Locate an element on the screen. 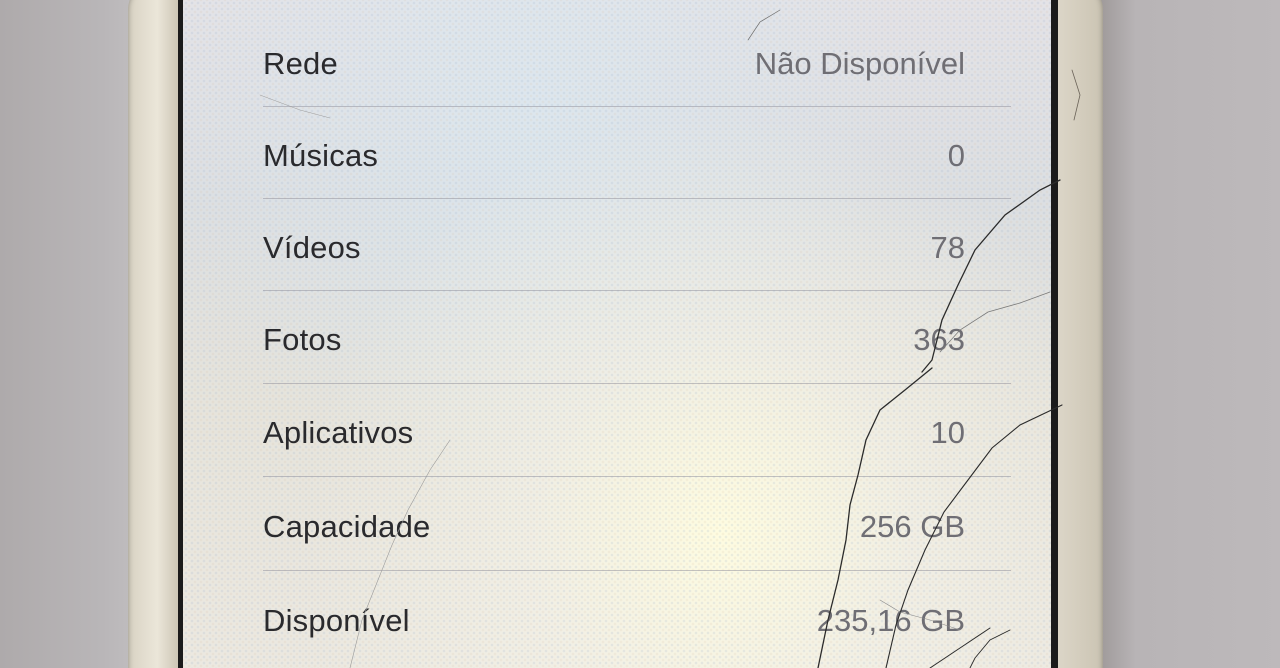 This screenshot has width=1280, height=668. row-label: Vídeos is located at coordinates (312, 247).